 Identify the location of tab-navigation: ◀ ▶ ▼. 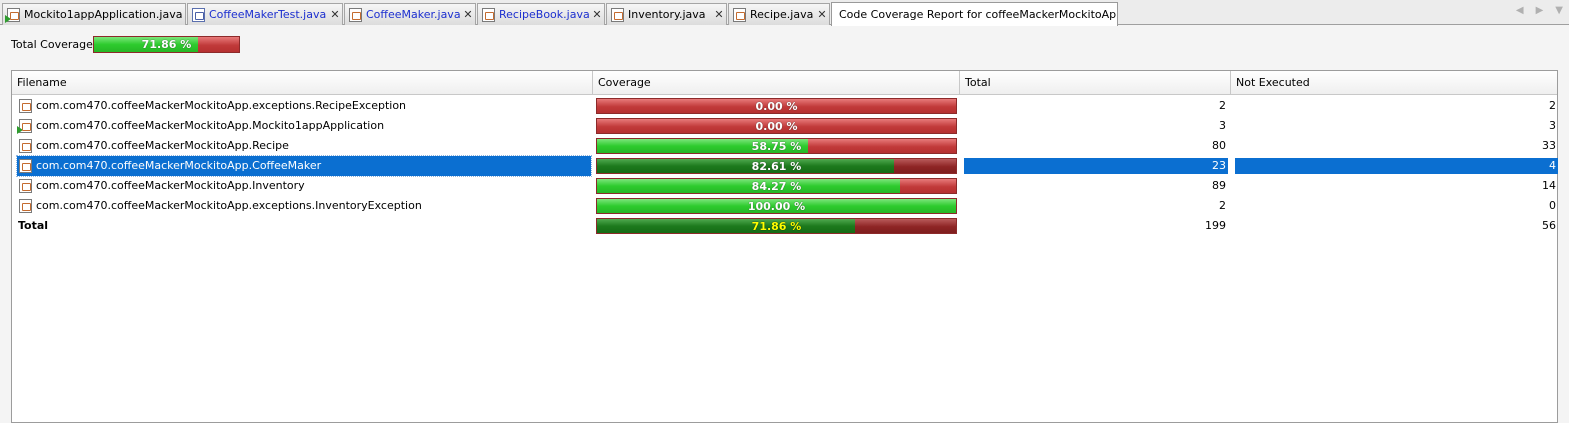
(1539, 10).